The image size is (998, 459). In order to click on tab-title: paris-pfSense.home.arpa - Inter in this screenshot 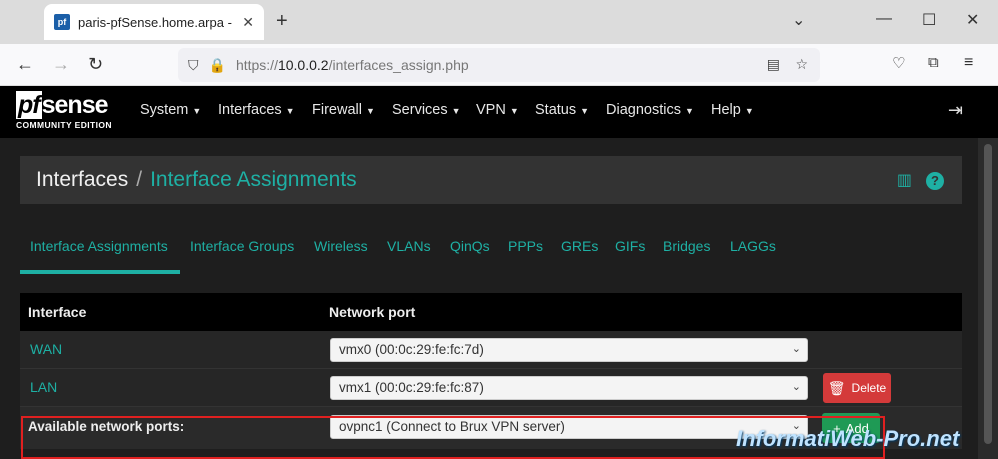, I will do `click(157, 22)`.